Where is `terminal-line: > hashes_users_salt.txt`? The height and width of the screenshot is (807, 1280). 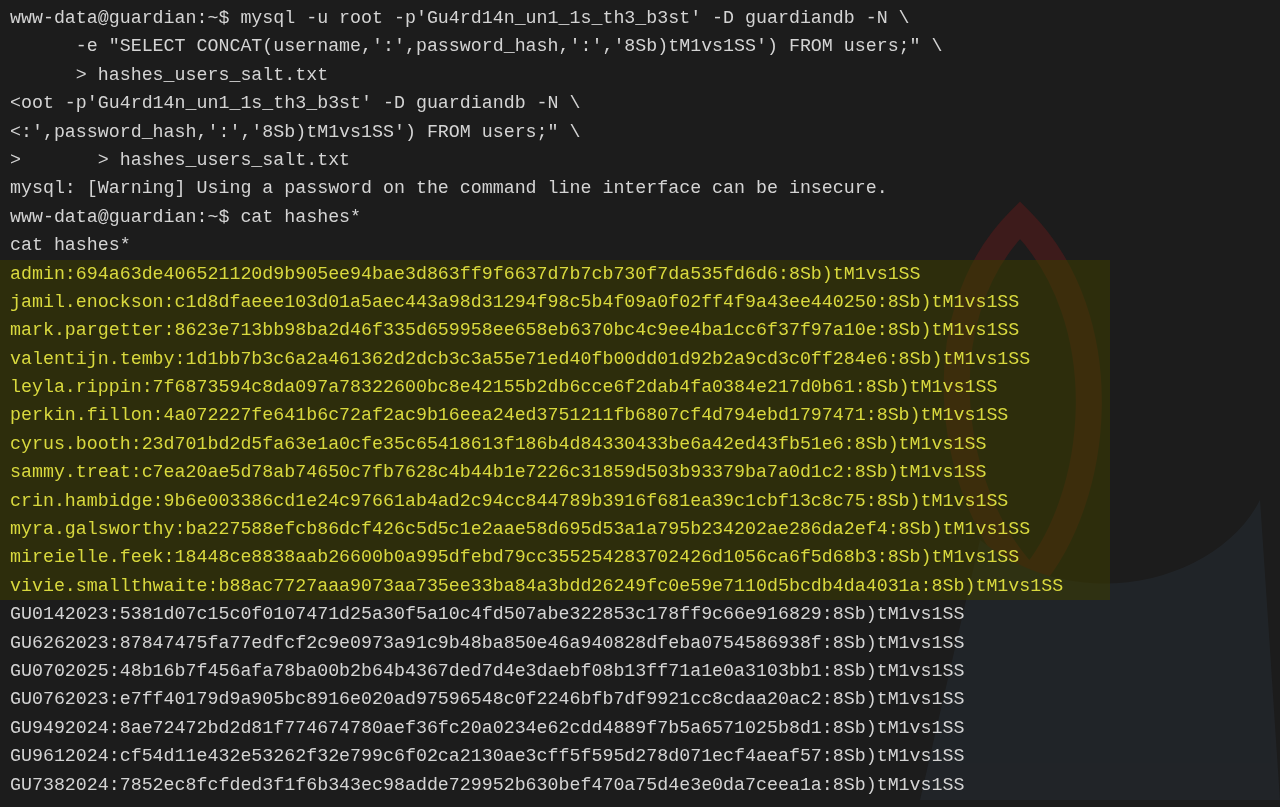 terminal-line: > hashes_users_salt.txt is located at coordinates (201, 75).